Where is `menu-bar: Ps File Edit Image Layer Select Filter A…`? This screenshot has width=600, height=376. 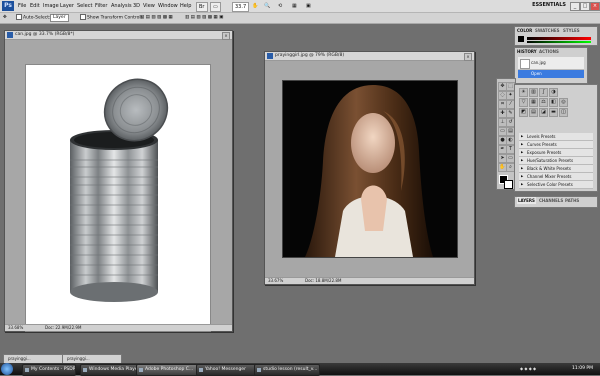
menu-bar: Ps File Edit Image Layer Select Filter A… is located at coordinates (300, 6).